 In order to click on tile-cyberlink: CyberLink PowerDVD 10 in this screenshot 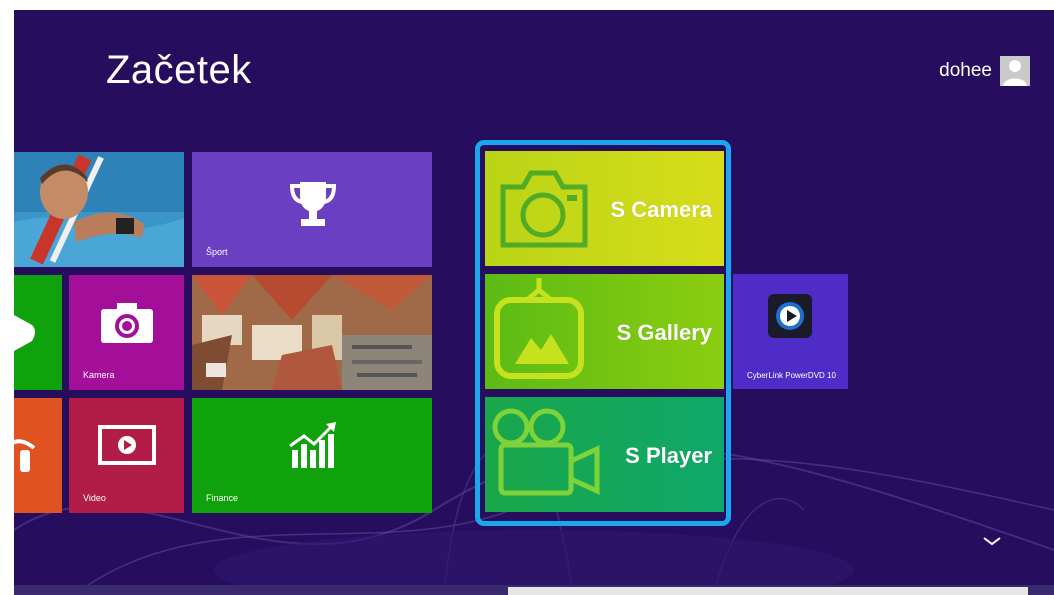, I will do `click(790, 331)`.